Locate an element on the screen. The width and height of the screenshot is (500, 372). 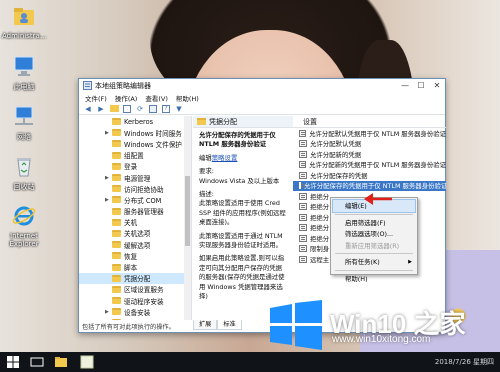
export-icon is located at coordinates (153, 108).